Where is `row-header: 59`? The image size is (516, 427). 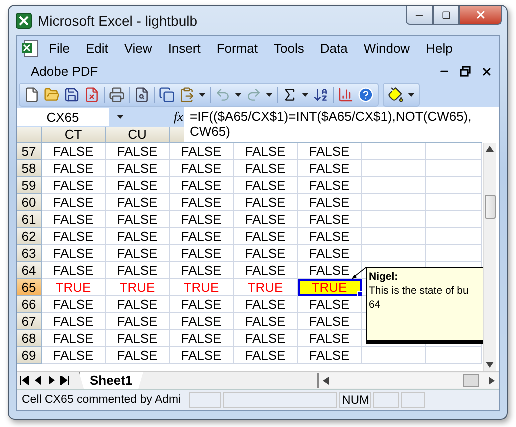 row-header: 59 is located at coordinates (29, 185).